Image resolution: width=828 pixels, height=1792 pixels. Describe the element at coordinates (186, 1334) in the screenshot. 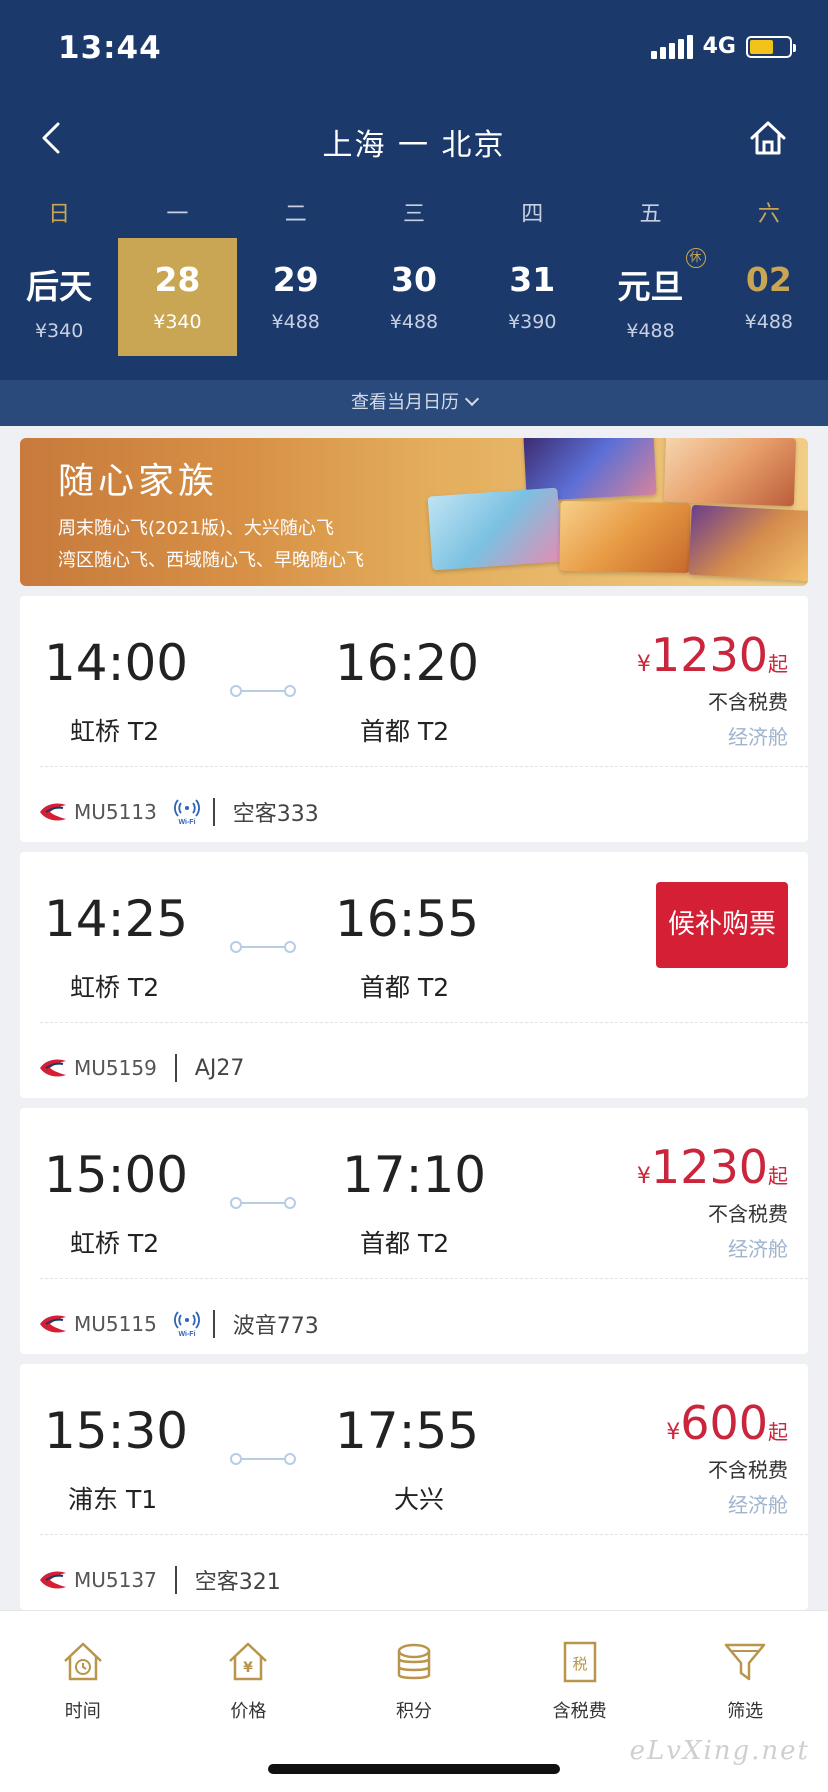

I see `svg-text: Wi-Fi` at that location.